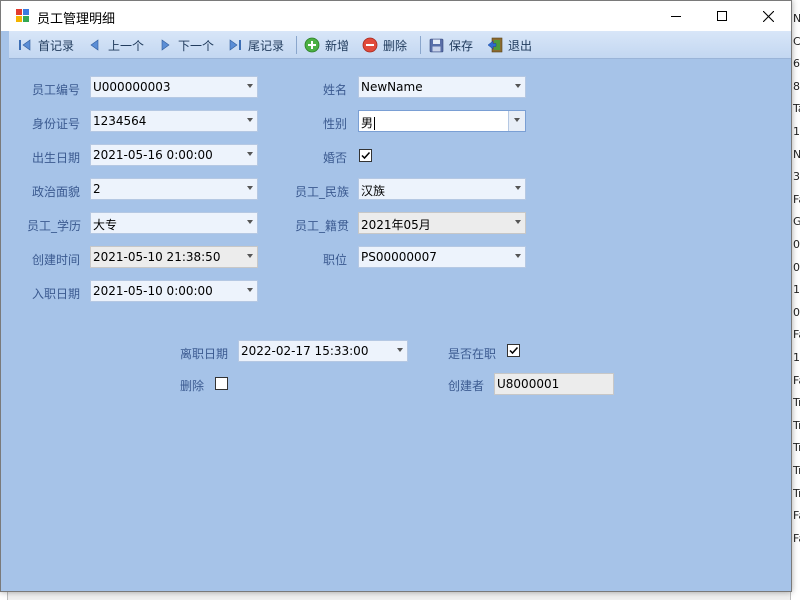  I want to click on background-text-fragment: 80, so click(796, 86).